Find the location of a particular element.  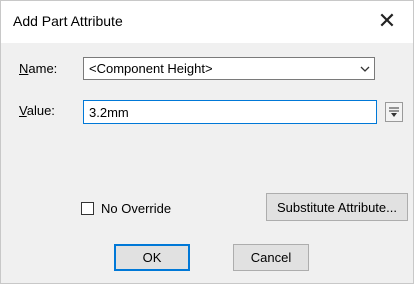

dialog-title: Add Part Attribute is located at coordinates (68, 21).